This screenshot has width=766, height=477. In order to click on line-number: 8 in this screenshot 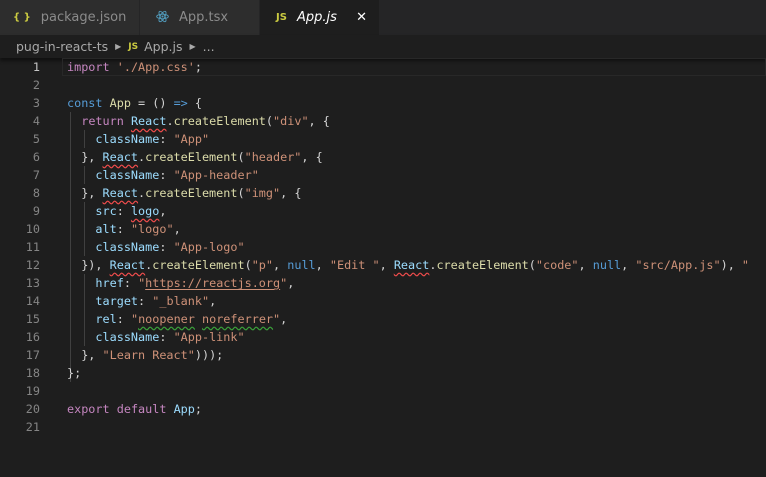, I will do `click(36, 193)`.